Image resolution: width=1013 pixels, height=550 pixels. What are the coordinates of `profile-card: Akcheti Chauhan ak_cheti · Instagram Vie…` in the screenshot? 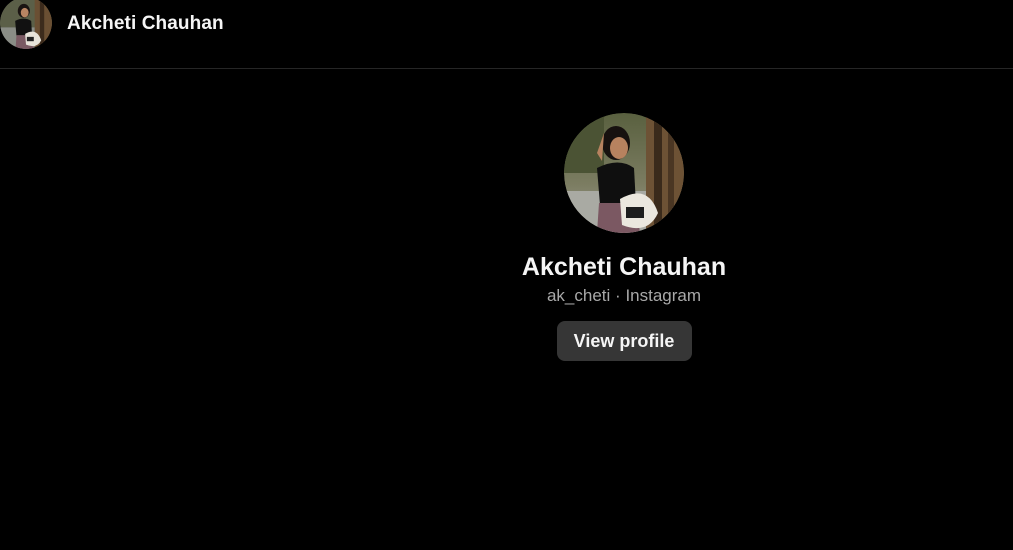 It's located at (624, 237).